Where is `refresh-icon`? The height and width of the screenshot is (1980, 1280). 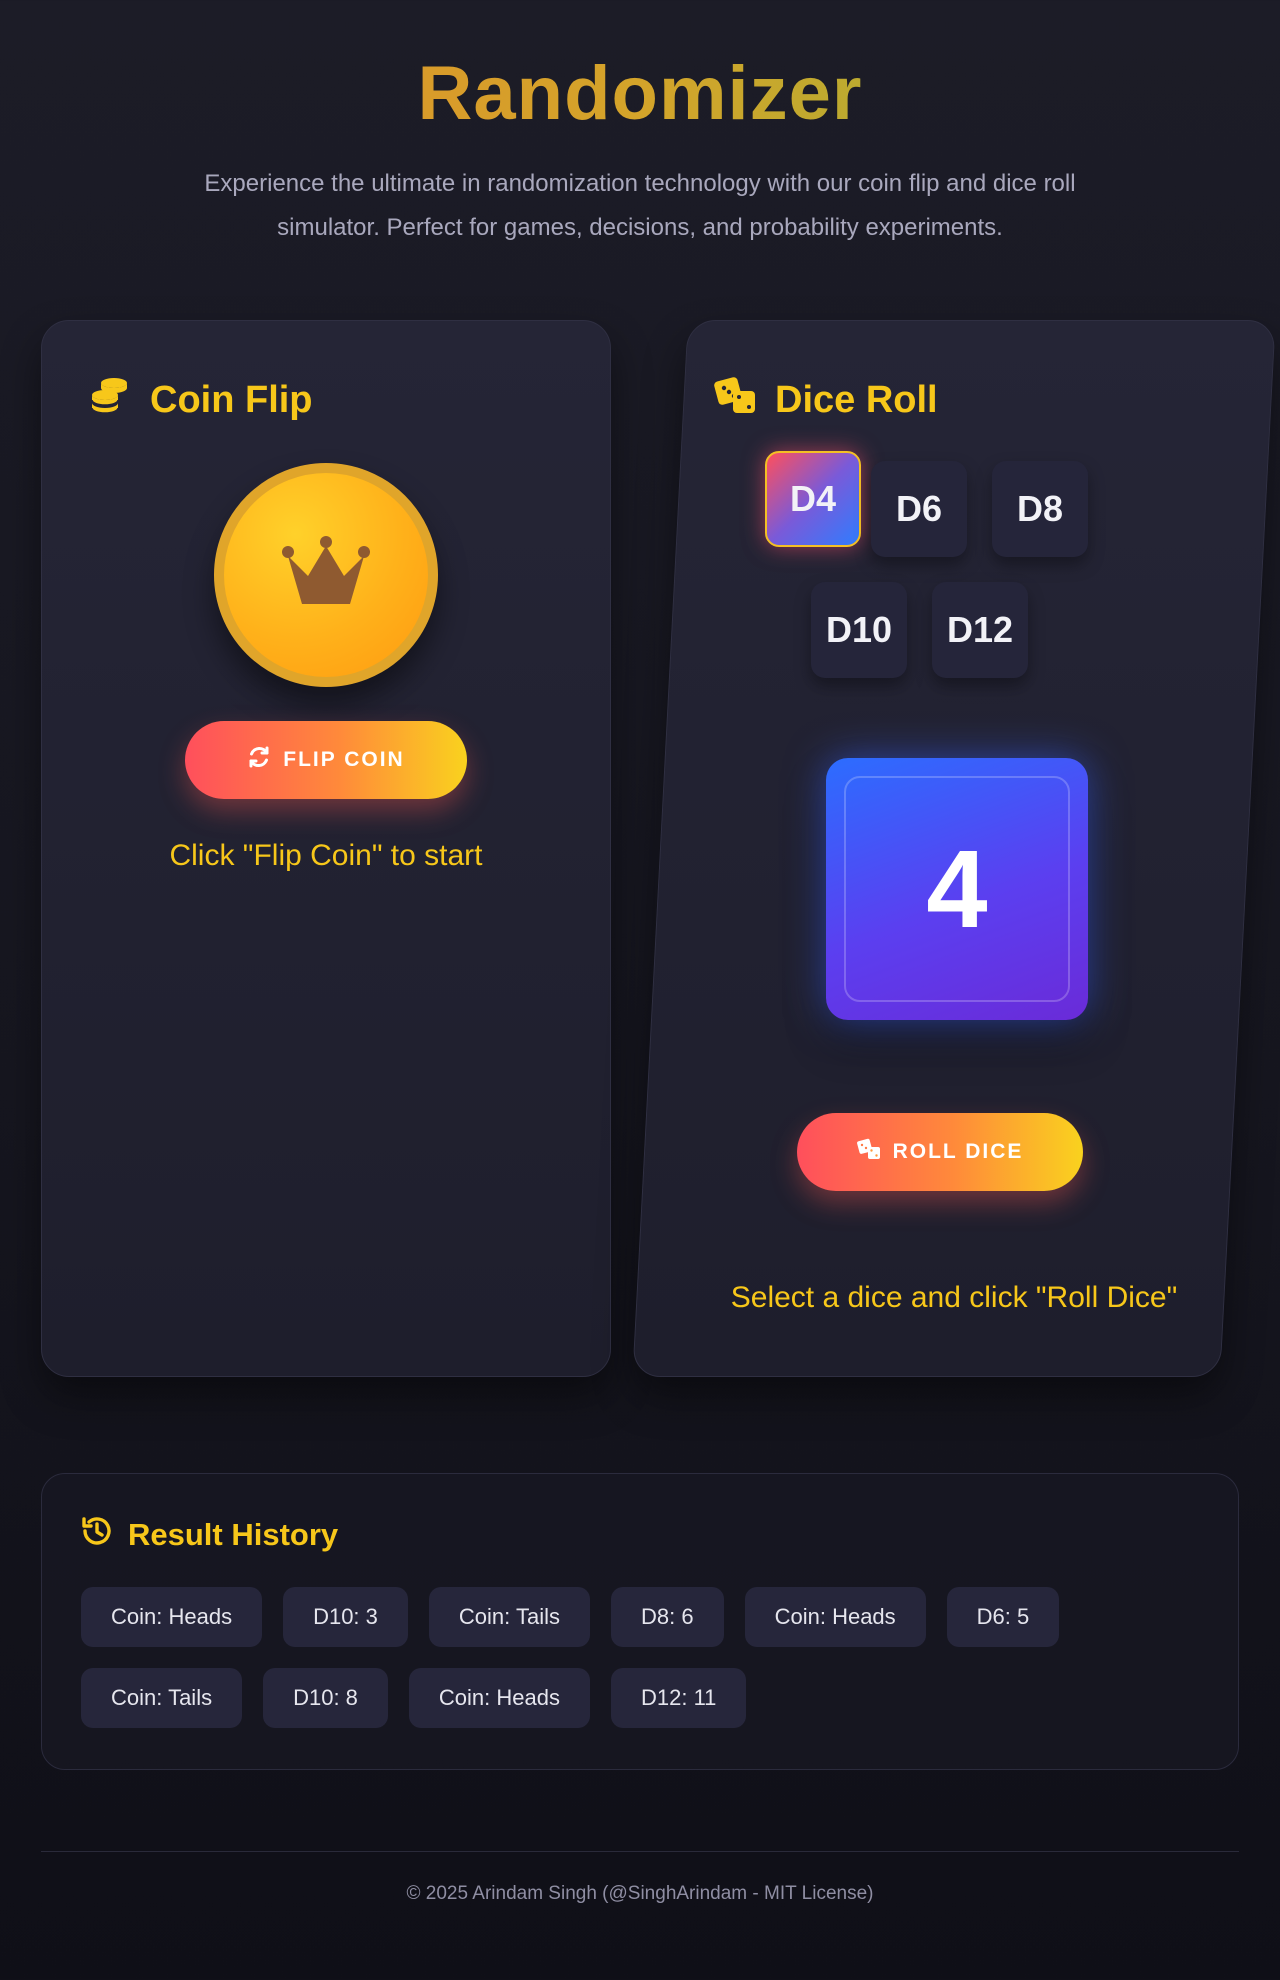
refresh-icon is located at coordinates (259, 760).